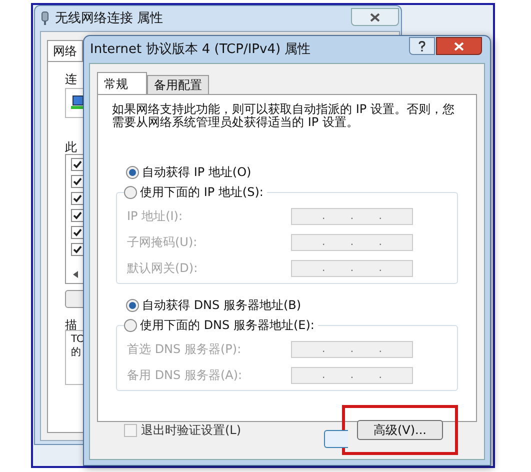  Describe the element at coordinates (222, 305) in the screenshot. I see `radio-label: 自动获得 DNS 服务器地址(B)` at that location.